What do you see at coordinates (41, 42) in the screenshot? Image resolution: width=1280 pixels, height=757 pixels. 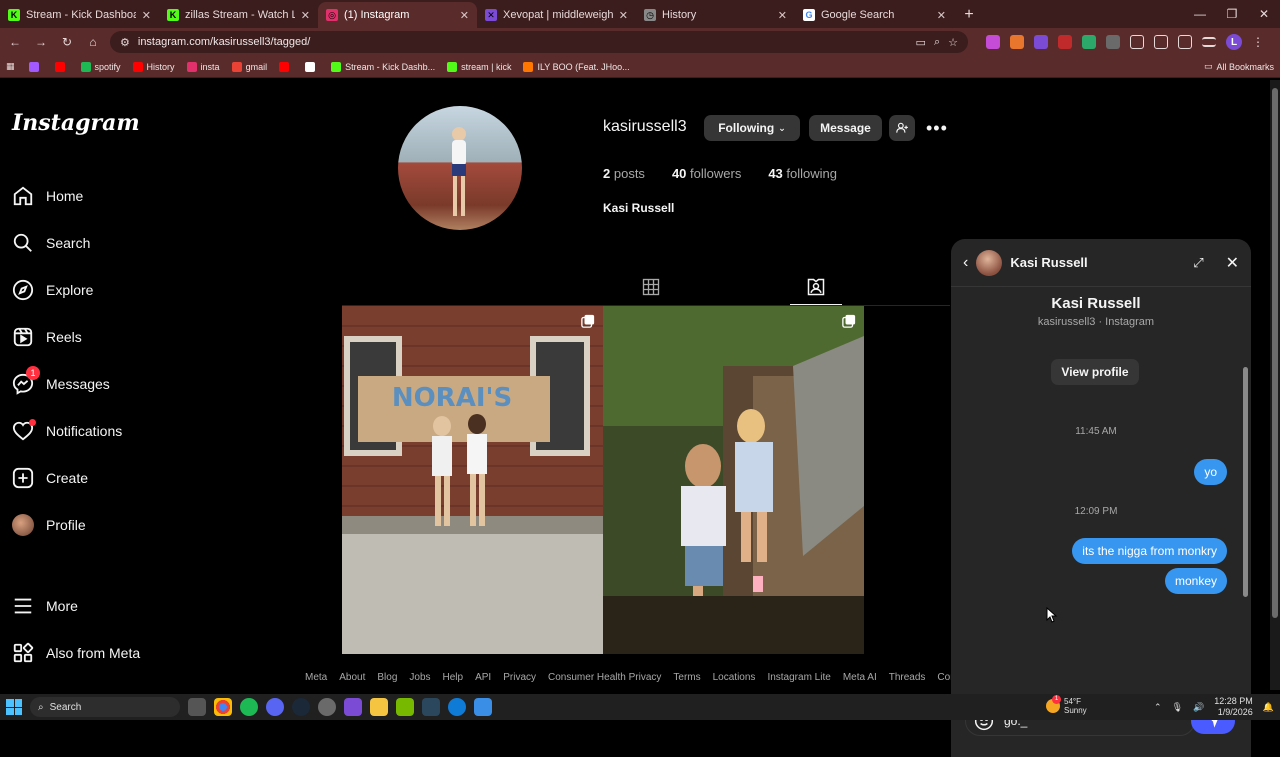 I see `forward-button: →` at bounding box center [41, 42].